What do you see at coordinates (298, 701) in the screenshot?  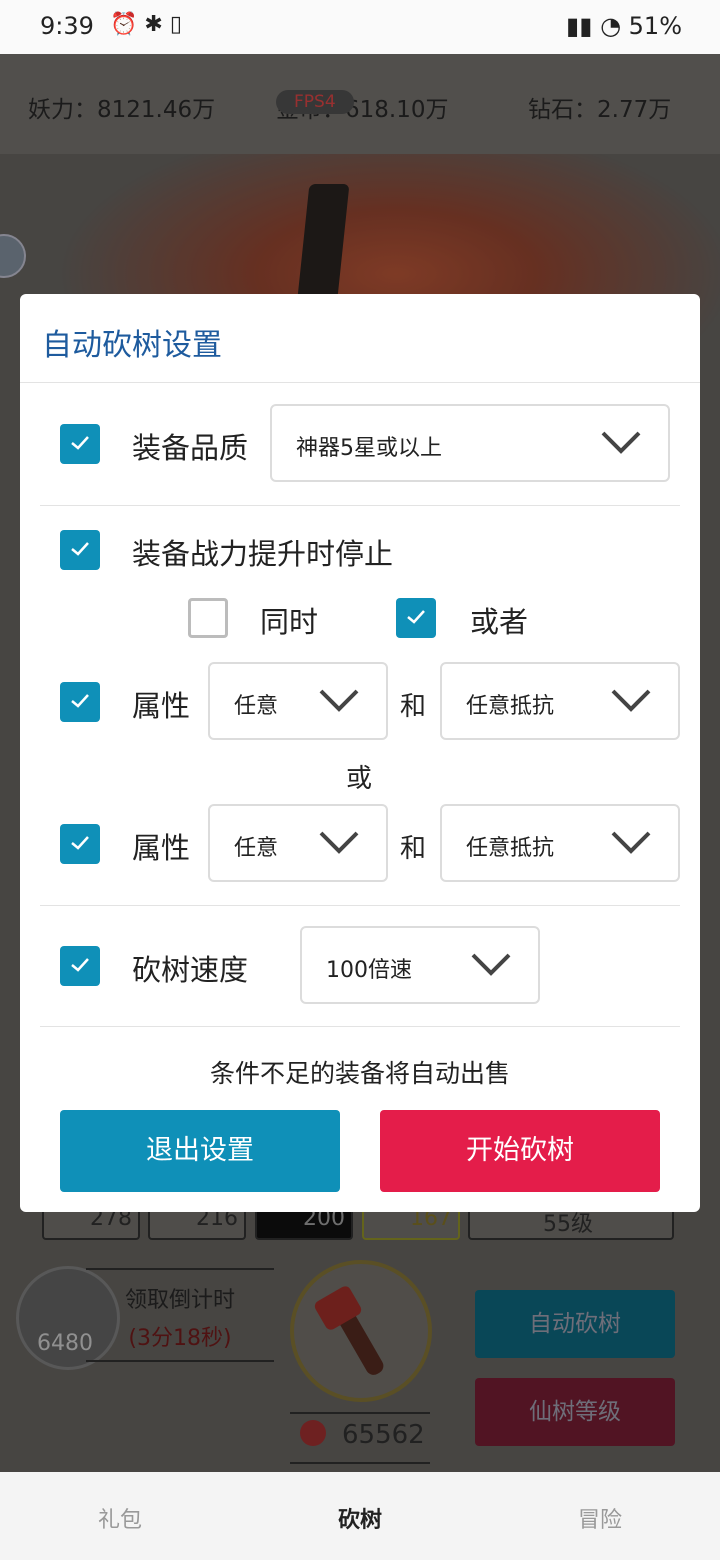 I see `attr-row-1-select-1: 任意` at bounding box center [298, 701].